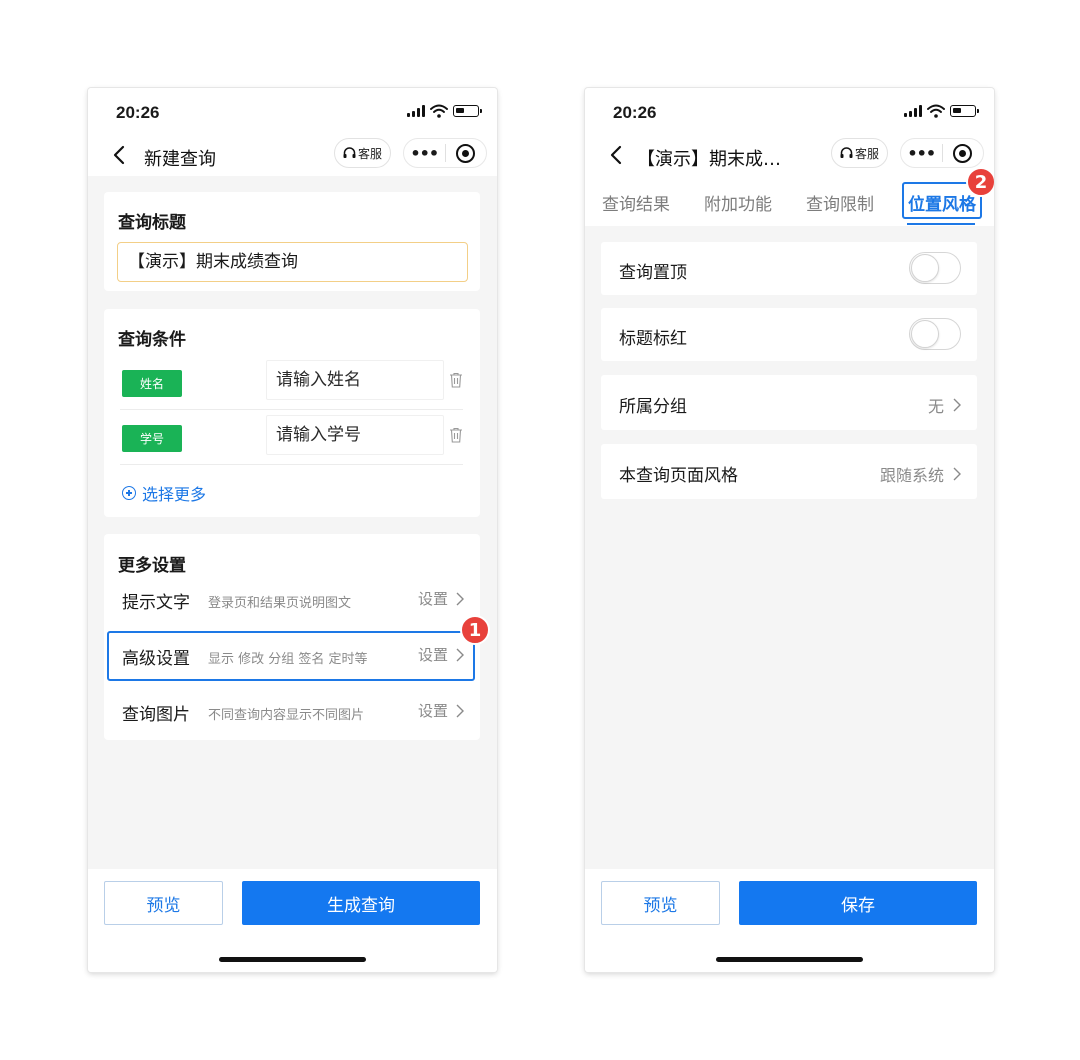 Image resolution: width=1080 pixels, height=1060 pixels. I want to click on conditions-heading: 查询条件, so click(152, 340).